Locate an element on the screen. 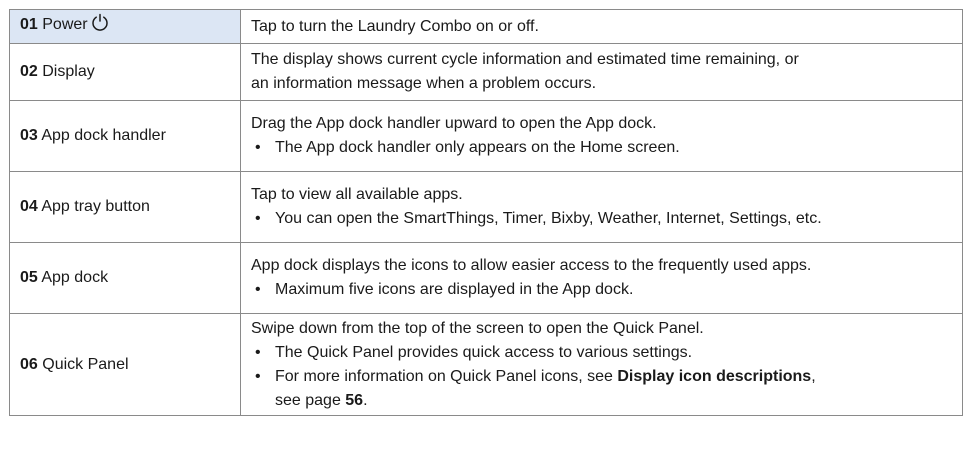 This screenshot has height=457, width=972. row-title: Power is located at coordinates (65, 24).